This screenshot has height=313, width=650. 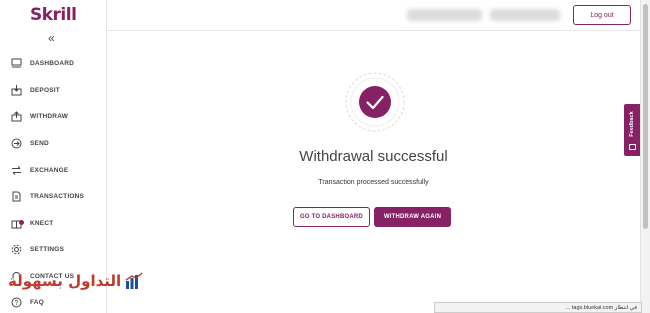 What do you see at coordinates (21, 222) in the screenshot?
I see `notification-dot` at bounding box center [21, 222].